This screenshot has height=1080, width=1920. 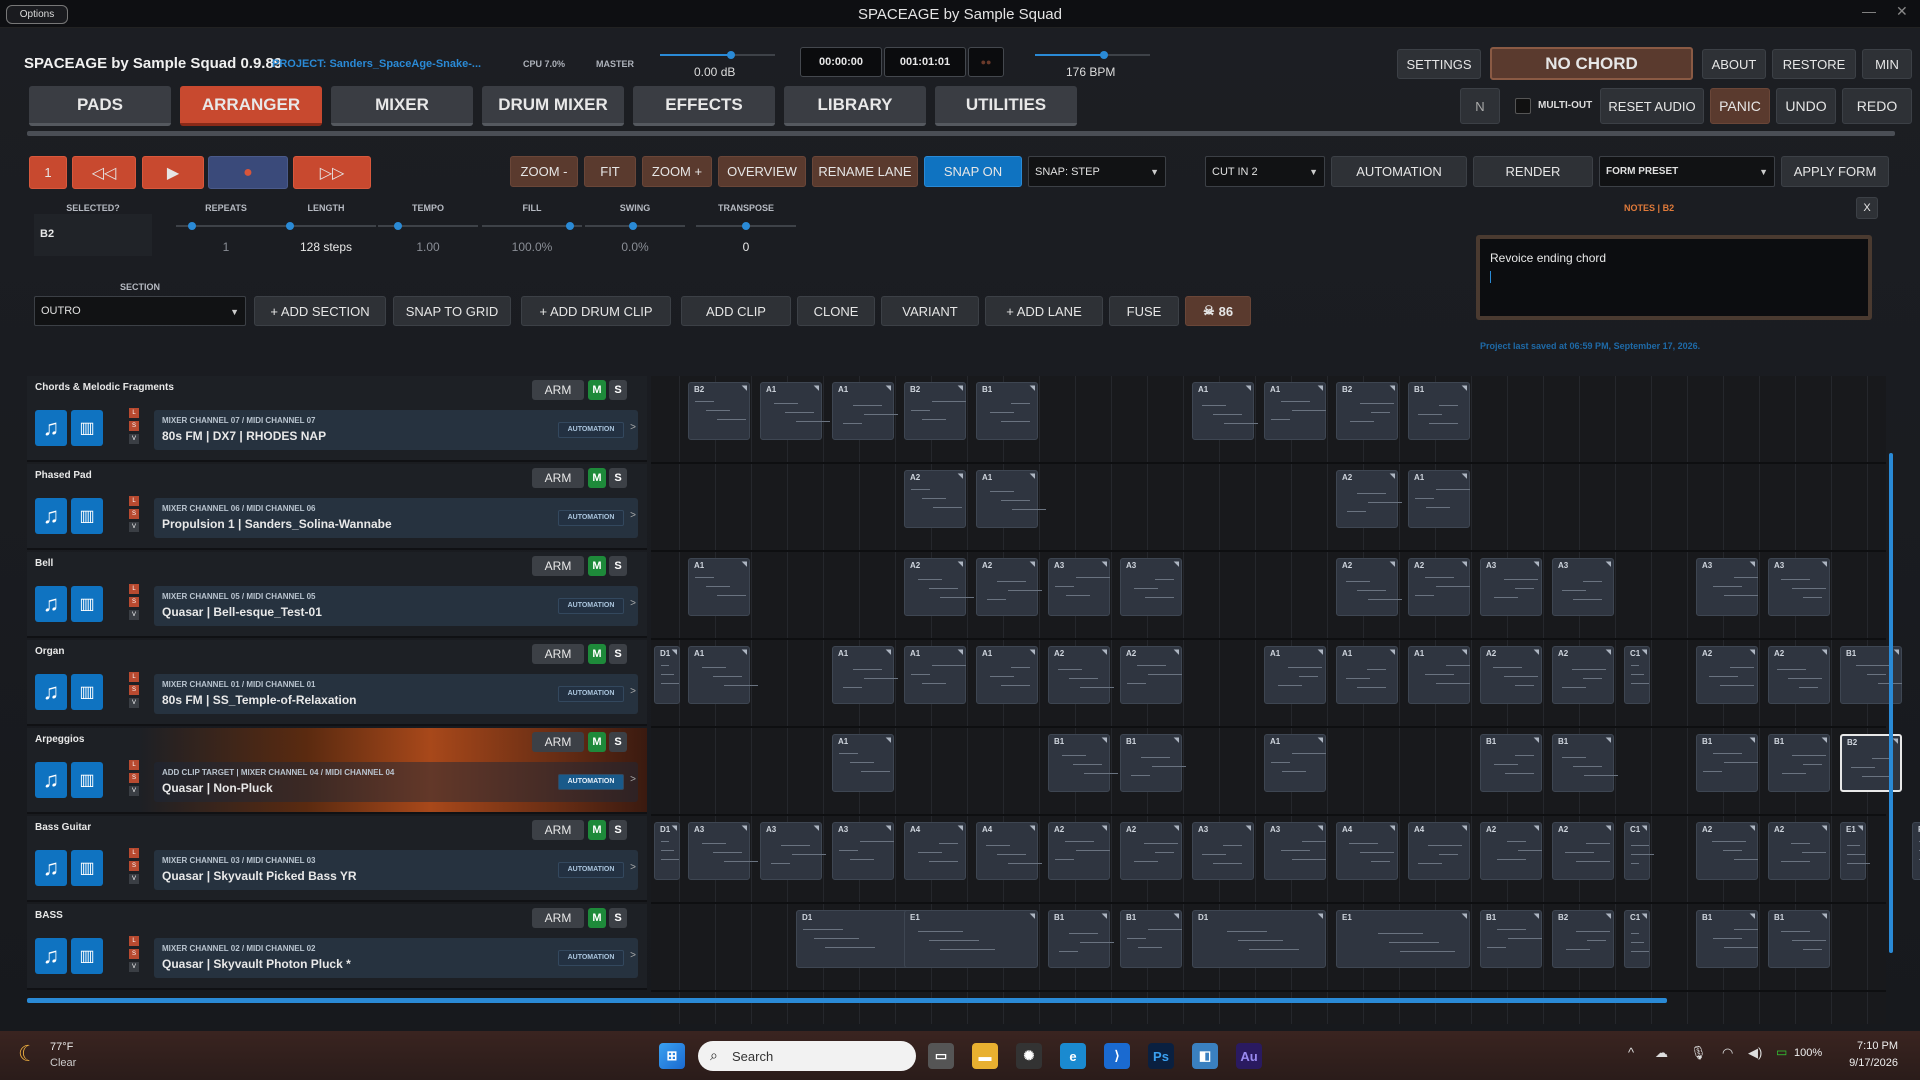 What do you see at coordinates (1249, 1056) in the screenshot?
I see `audition-icon: Au` at bounding box center [1249, 1056].